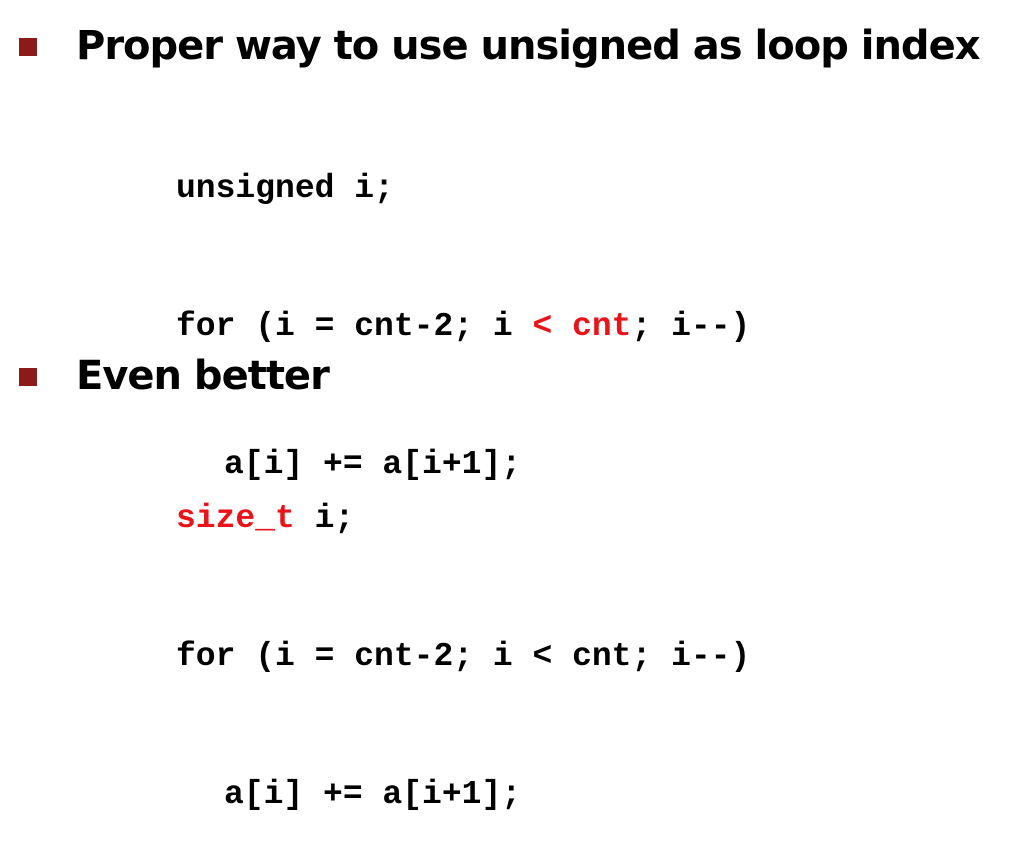 The width and height of the screenshot is (1016, 864). Describe the element at coordinates (203, 376) in the screenshot. I see `section2-heading: Even better` at that location.